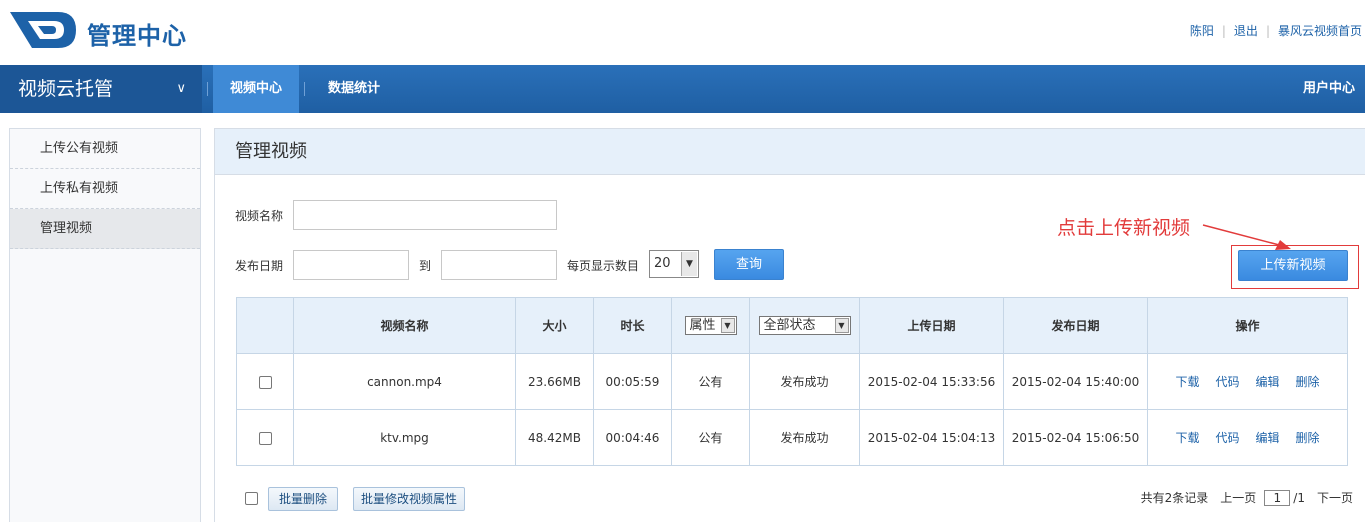  Describe the element at coordinates (105, 229) in the screenshot. I see `sidebar-item-manage: 管理视频` at that location.